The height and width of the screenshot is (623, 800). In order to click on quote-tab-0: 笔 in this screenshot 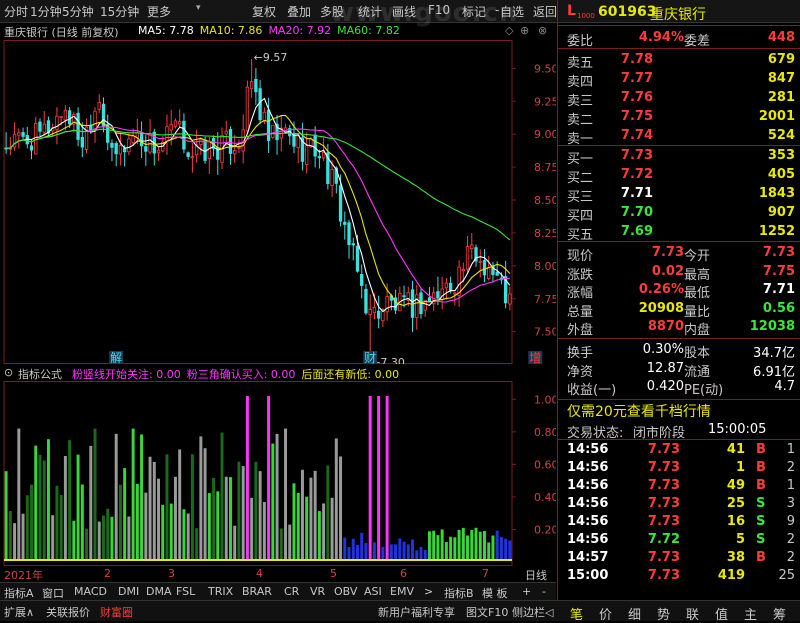, I will do `click(576, 613)`.